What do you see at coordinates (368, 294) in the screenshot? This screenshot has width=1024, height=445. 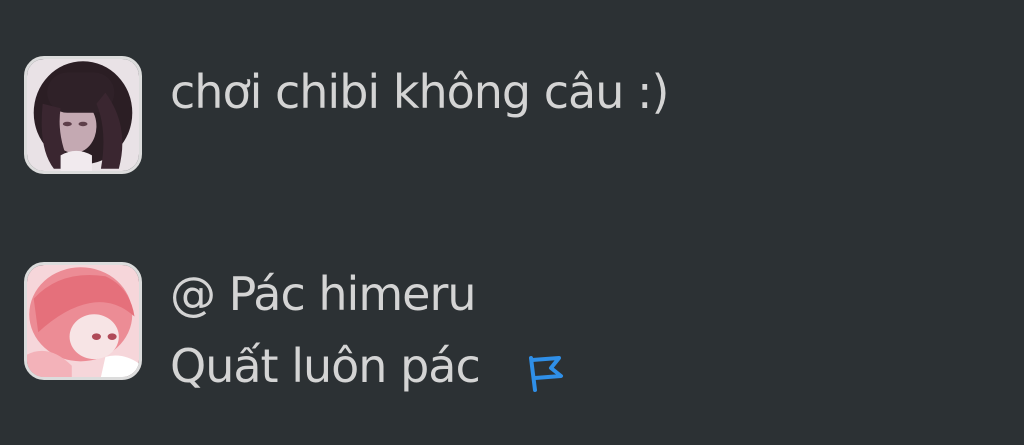 I see `reply-mention: @ Pác himeru` at bounding box center [368, 294].